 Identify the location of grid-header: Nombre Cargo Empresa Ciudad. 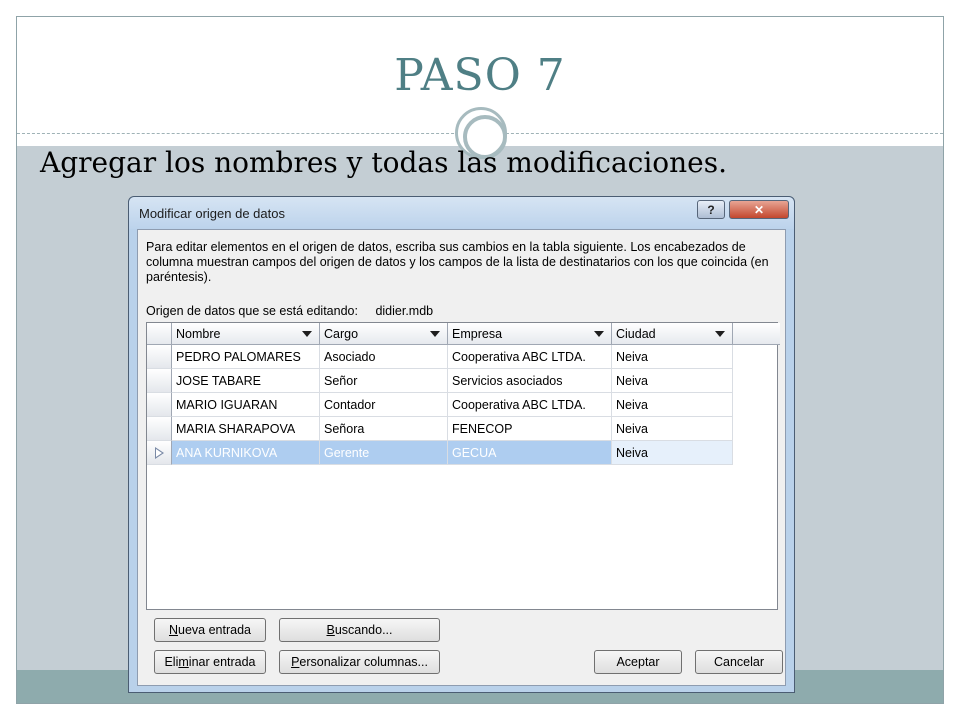
(463, 334).